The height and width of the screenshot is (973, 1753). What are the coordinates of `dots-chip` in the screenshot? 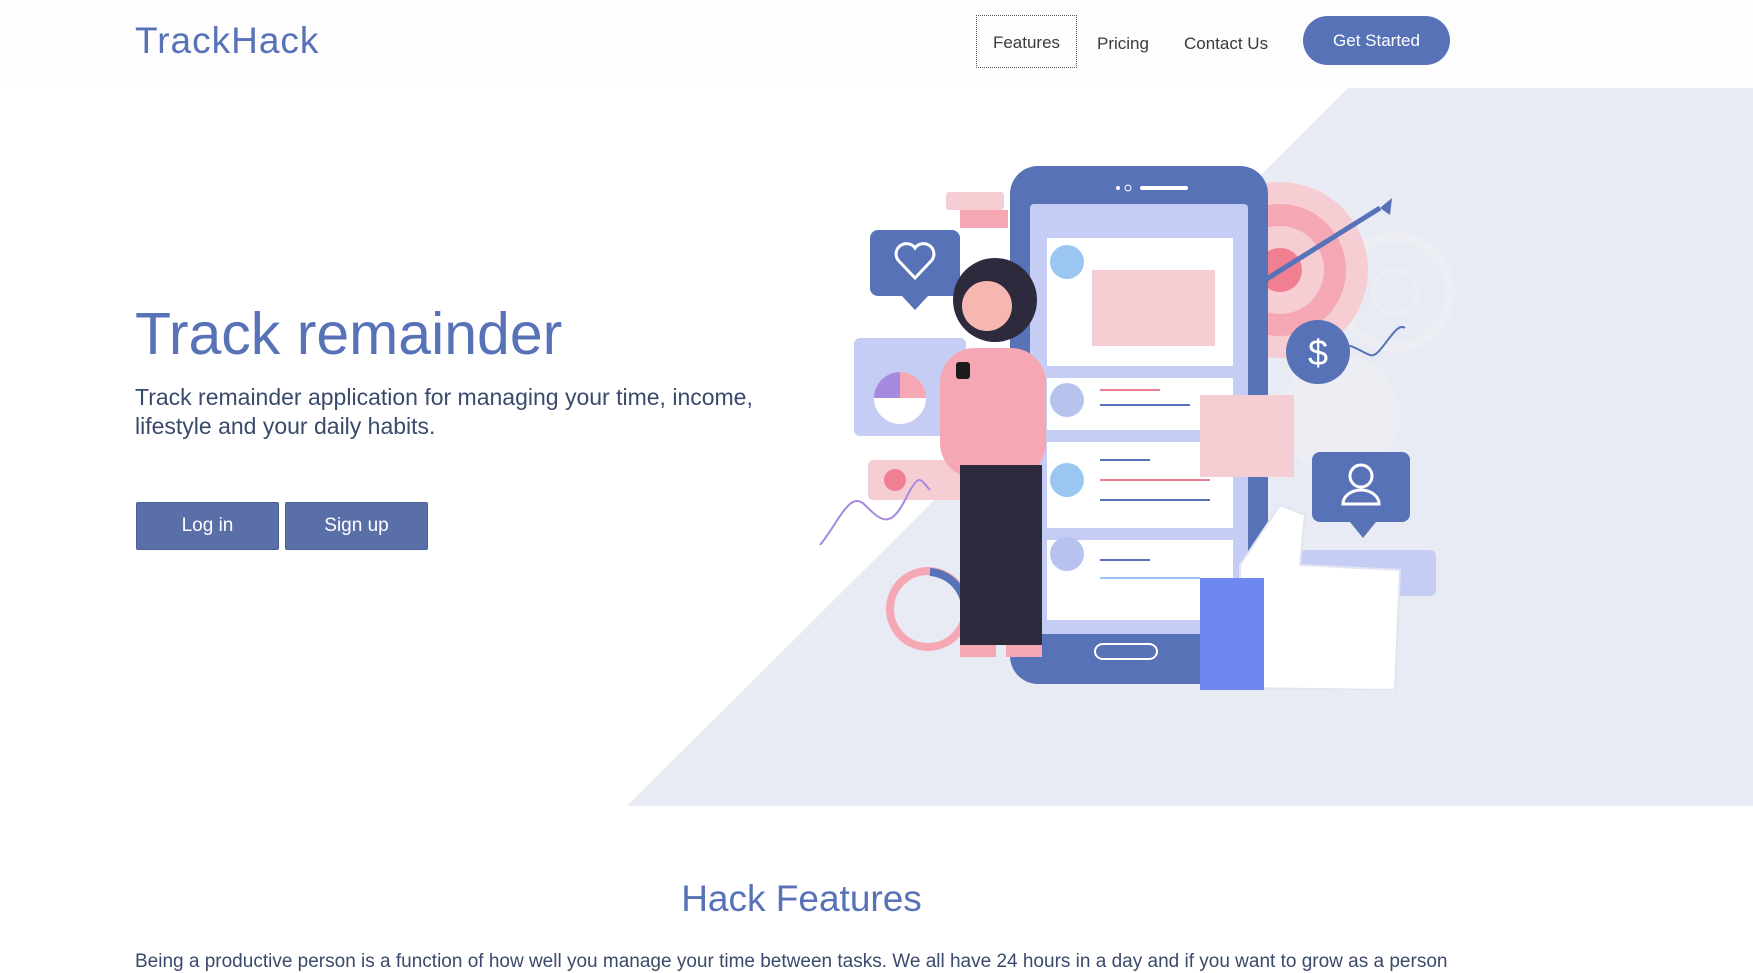 It's located at (975, 201).